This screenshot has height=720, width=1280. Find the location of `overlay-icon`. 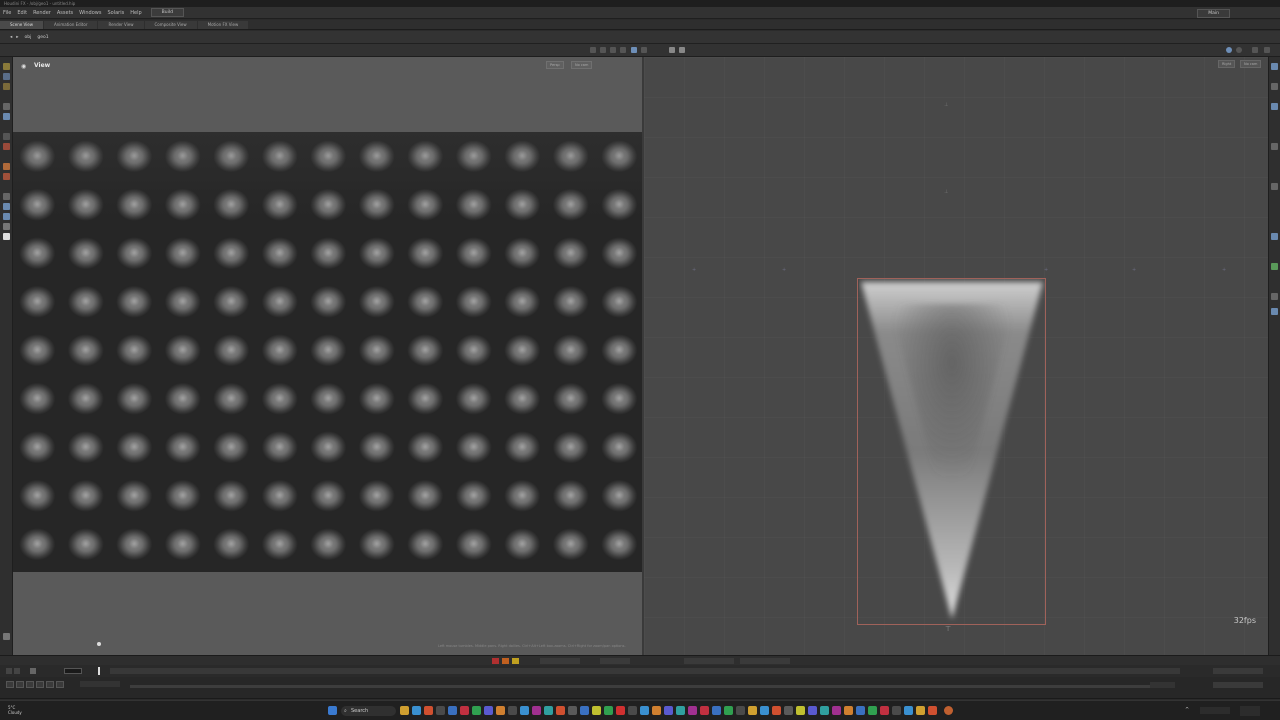

overlay-icon is located at coordinates (1274, 311).